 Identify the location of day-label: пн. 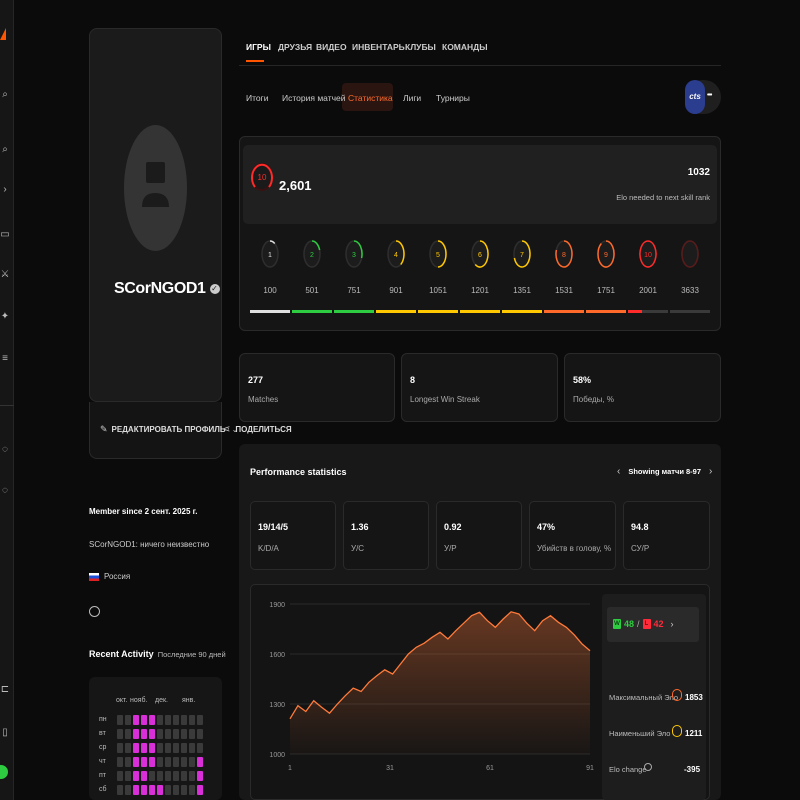
(103, 719).